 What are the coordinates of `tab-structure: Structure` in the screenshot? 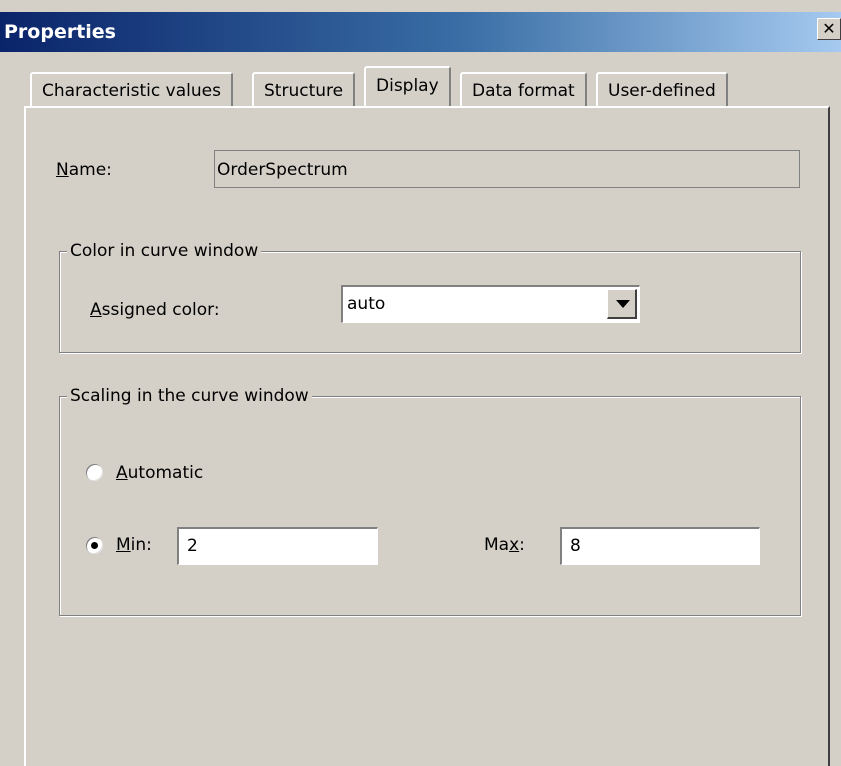 It's located at (304, 89).